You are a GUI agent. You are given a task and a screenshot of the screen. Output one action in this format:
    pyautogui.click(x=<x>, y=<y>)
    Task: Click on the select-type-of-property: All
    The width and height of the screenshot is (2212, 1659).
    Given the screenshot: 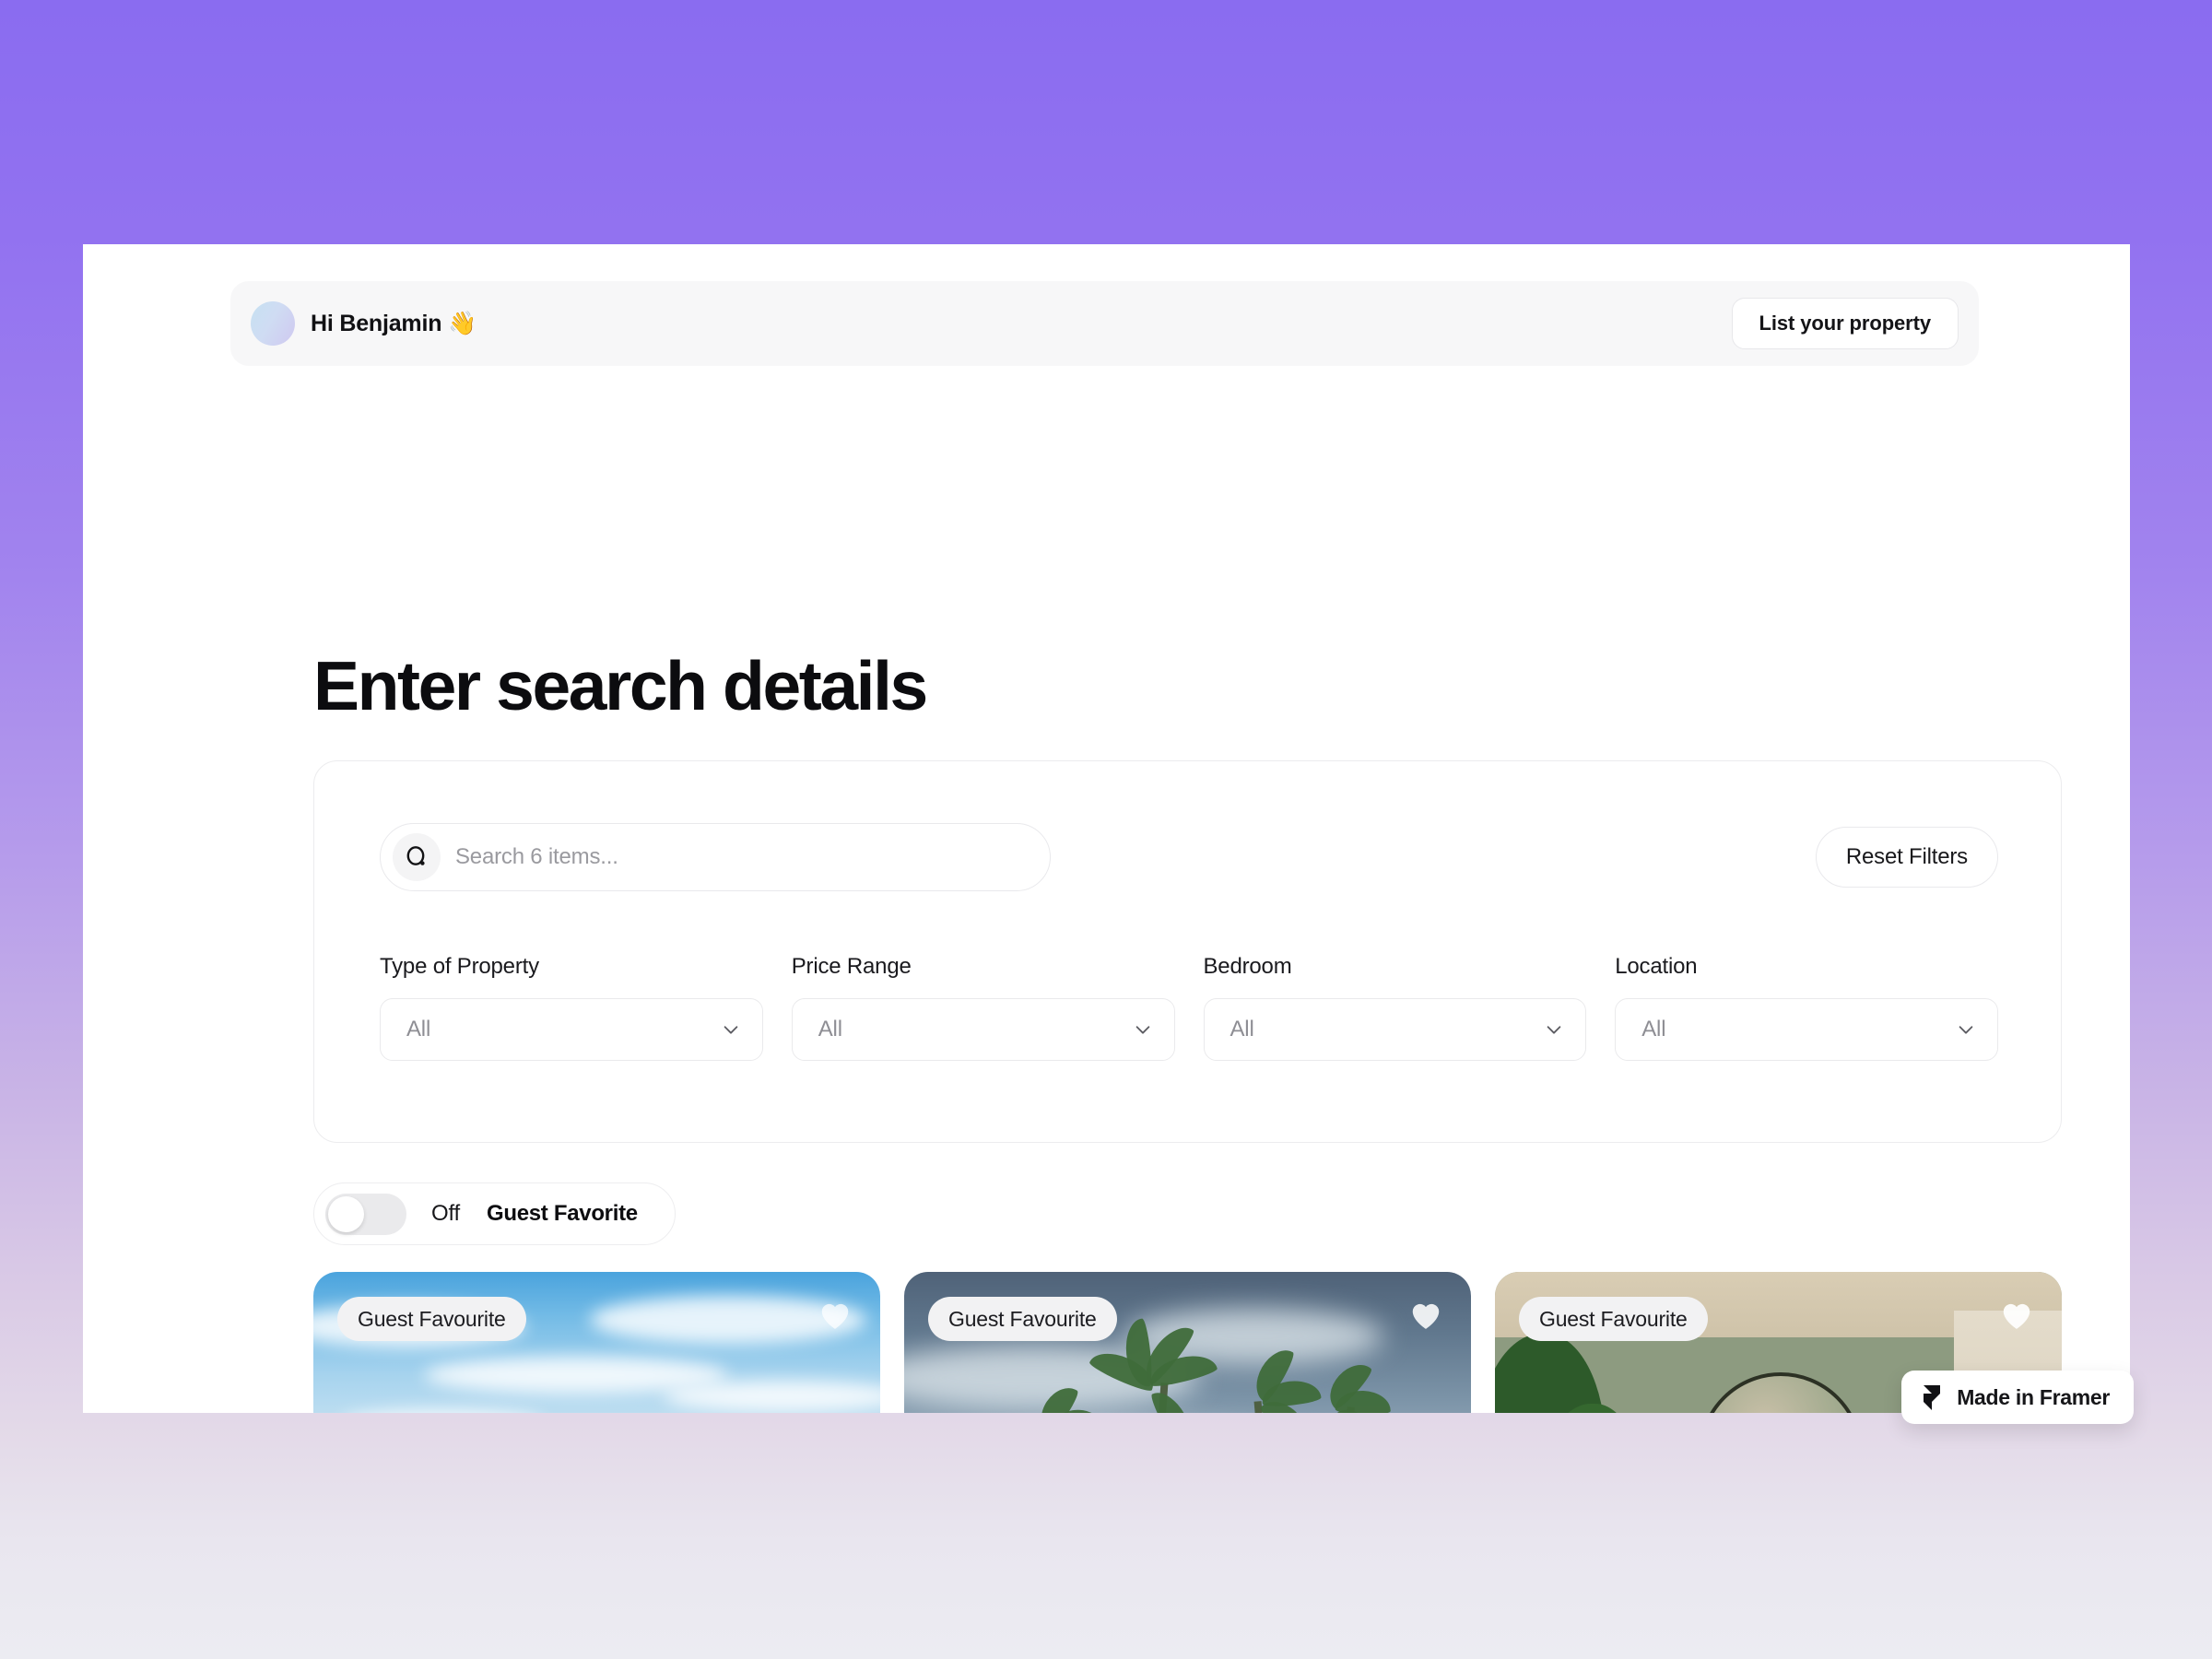 What is the action you would take?
    pyautogui.click(x=571, y=1029)
    